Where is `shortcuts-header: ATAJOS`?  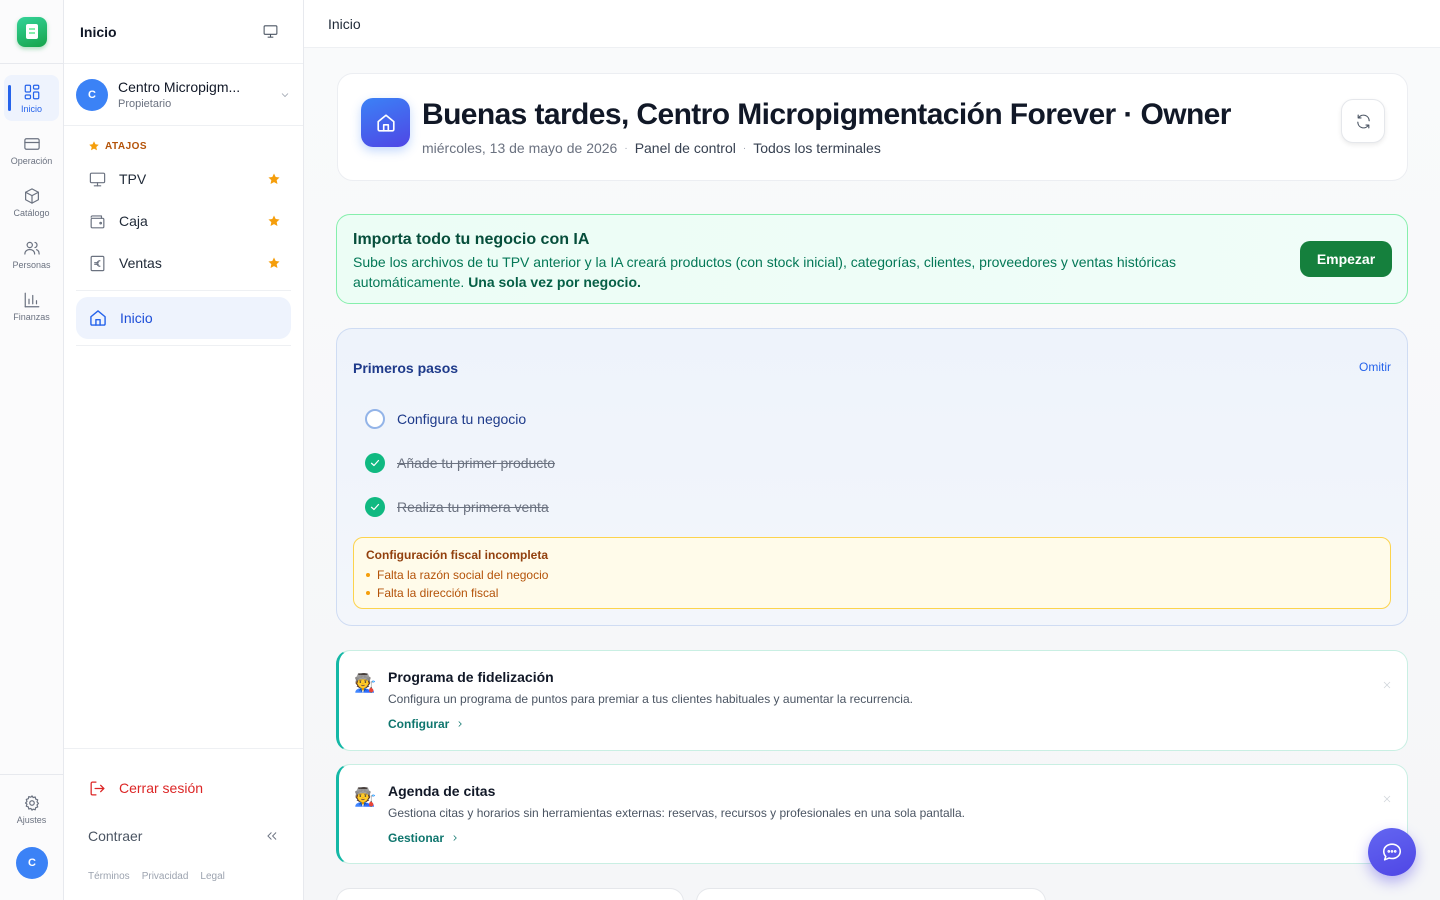 shortcuts-header: ATAJOS is located at coordinates (195, 146).